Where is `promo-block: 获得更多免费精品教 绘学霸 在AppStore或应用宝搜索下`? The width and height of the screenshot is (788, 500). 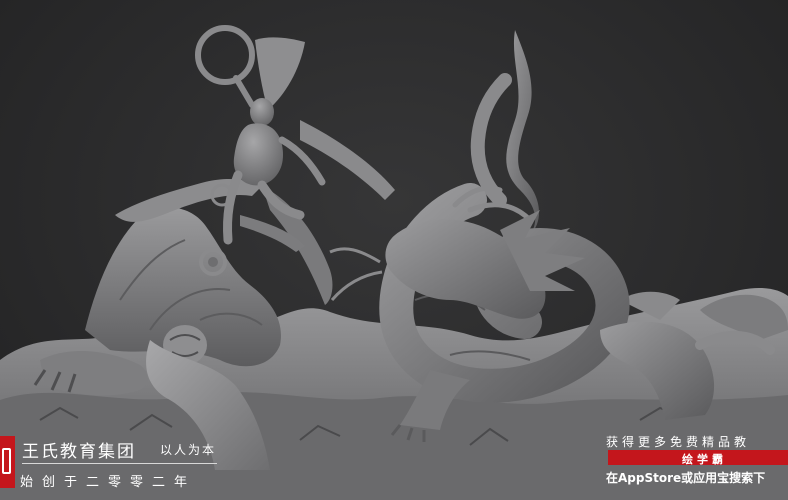 promo-block: 获得更多免费精品教 绘学霸 在AppStore或应用宝搜索下 is located at coordinates (694, 465).